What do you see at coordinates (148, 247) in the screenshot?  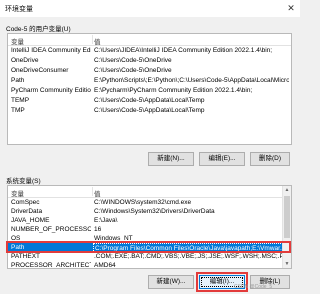 I see `path-row-highlight` at bounding box center [148, 247].